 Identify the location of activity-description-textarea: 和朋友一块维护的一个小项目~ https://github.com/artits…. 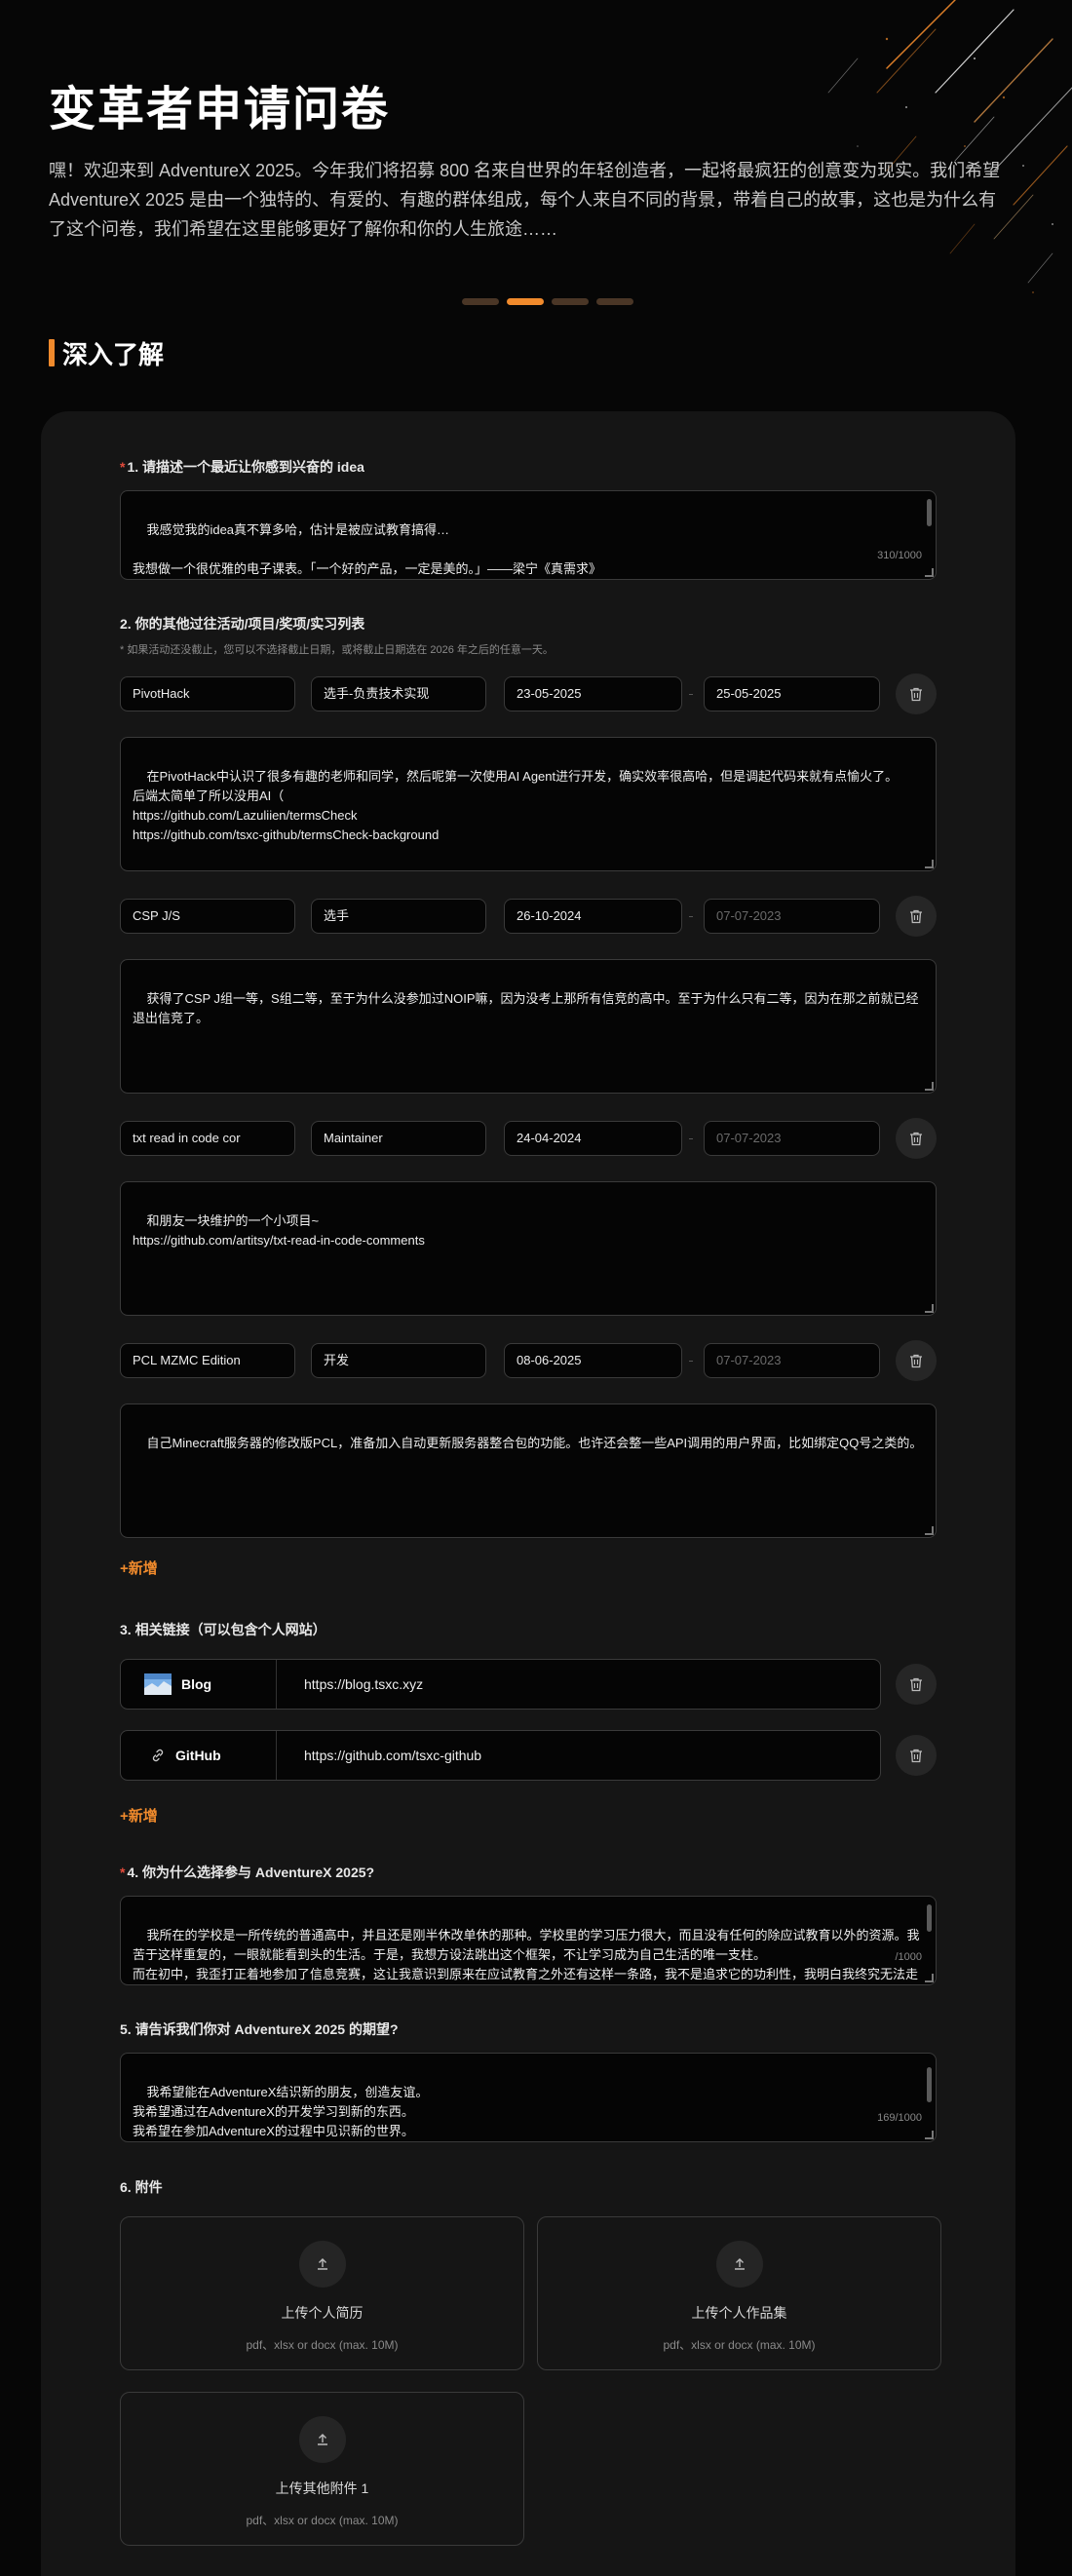
(528, 1248).